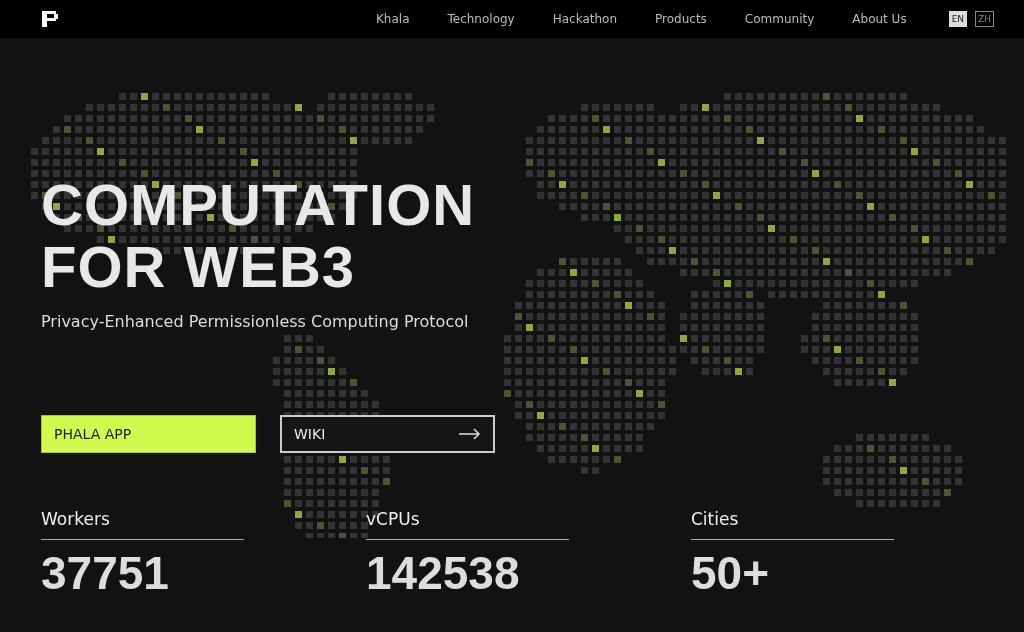 This screenshot has width=1024, height=632. What do you see at coordinates (585, 19) in the screenshot?
I see `nav-link: Hackathon` at bounding box center [585, 19].